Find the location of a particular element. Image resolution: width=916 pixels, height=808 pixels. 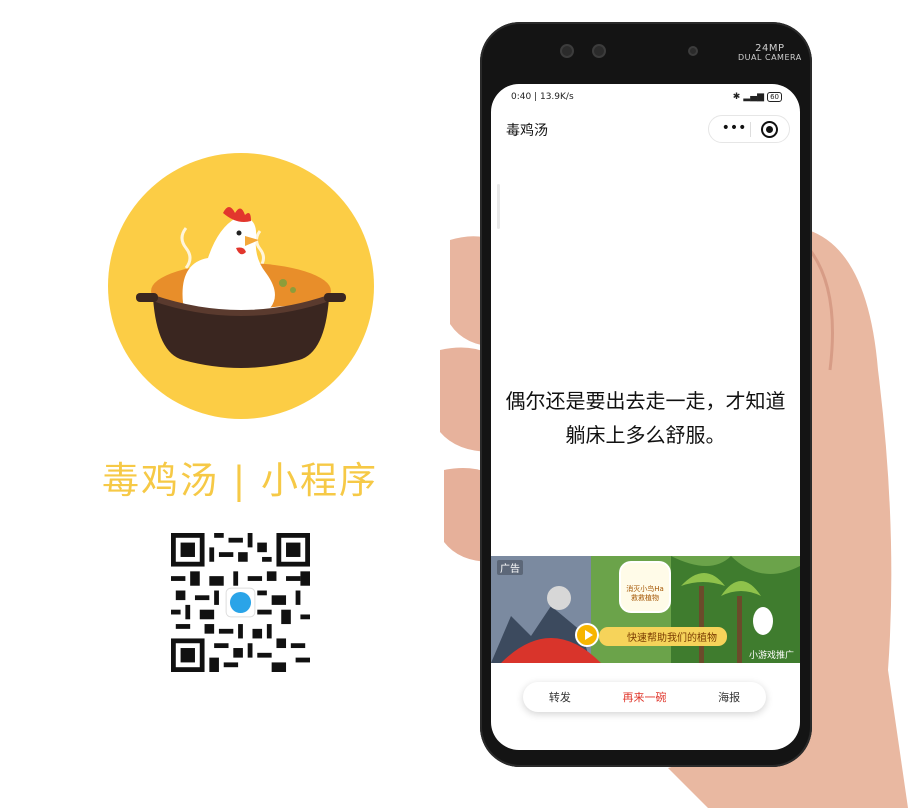

signal-icon: ▂▄▆ is located at coordinates (754, 97).